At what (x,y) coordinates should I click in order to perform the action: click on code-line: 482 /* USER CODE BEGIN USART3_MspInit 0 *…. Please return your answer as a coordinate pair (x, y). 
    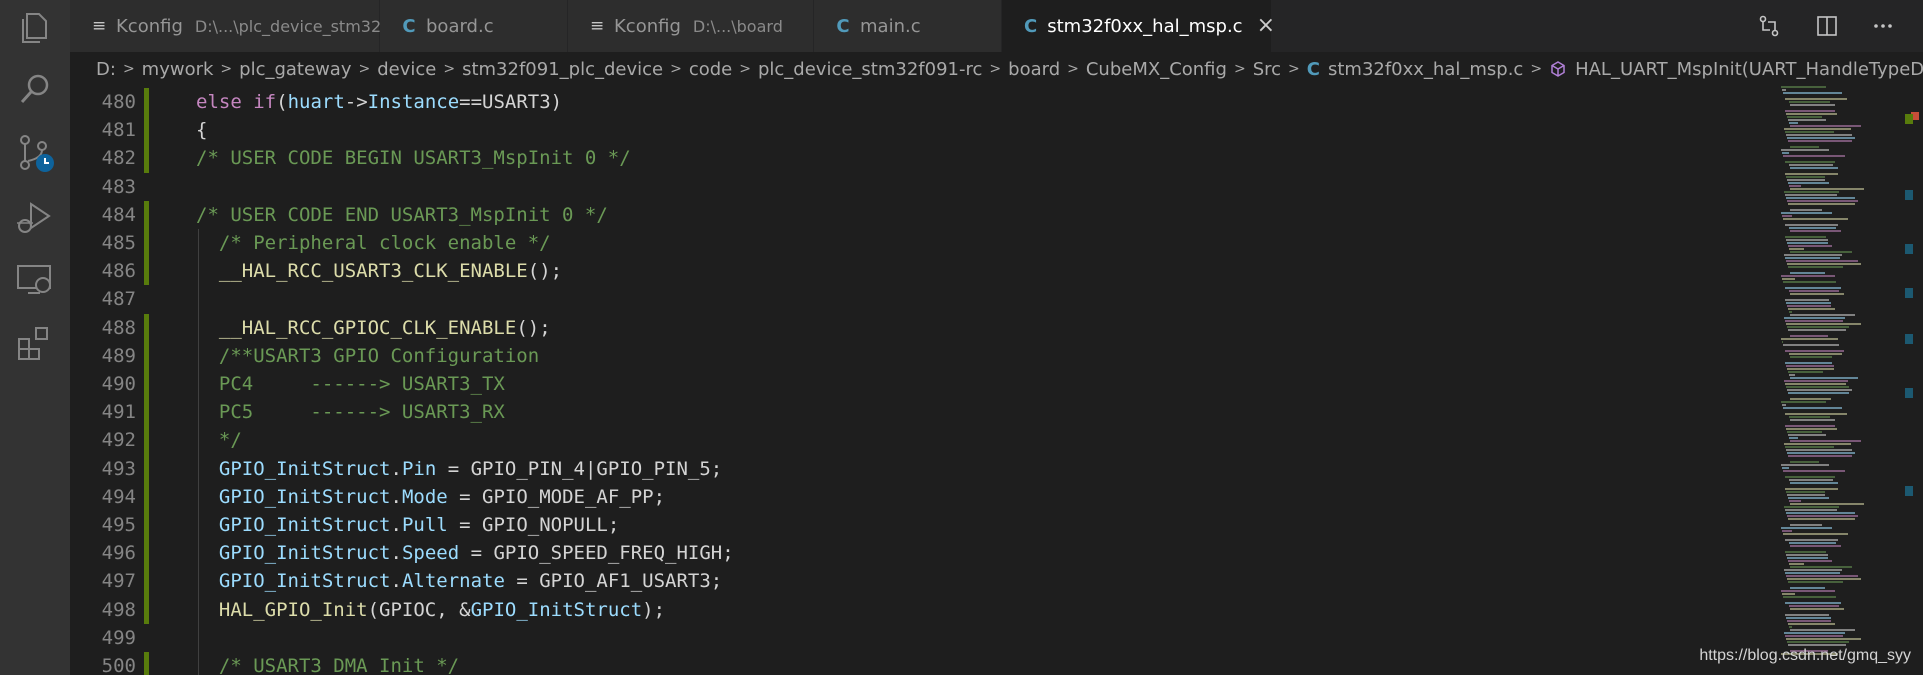
    Looking at the image, I should click on (920, 158).